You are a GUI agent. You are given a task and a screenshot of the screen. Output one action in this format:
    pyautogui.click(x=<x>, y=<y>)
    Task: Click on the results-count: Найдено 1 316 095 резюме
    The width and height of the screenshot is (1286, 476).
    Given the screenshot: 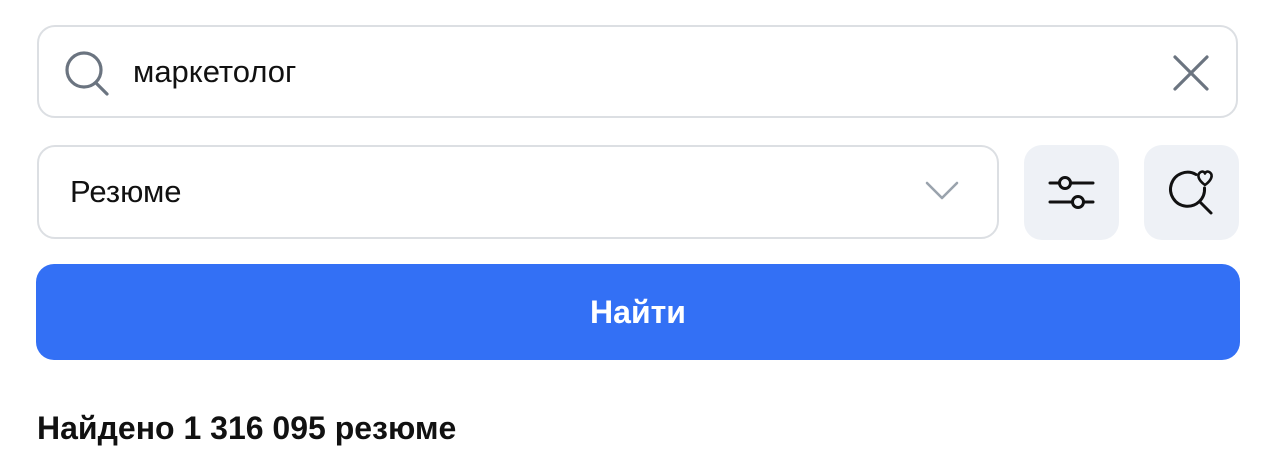 What is the action you would take?
    pyautogui.click(x=247, y=428)
    